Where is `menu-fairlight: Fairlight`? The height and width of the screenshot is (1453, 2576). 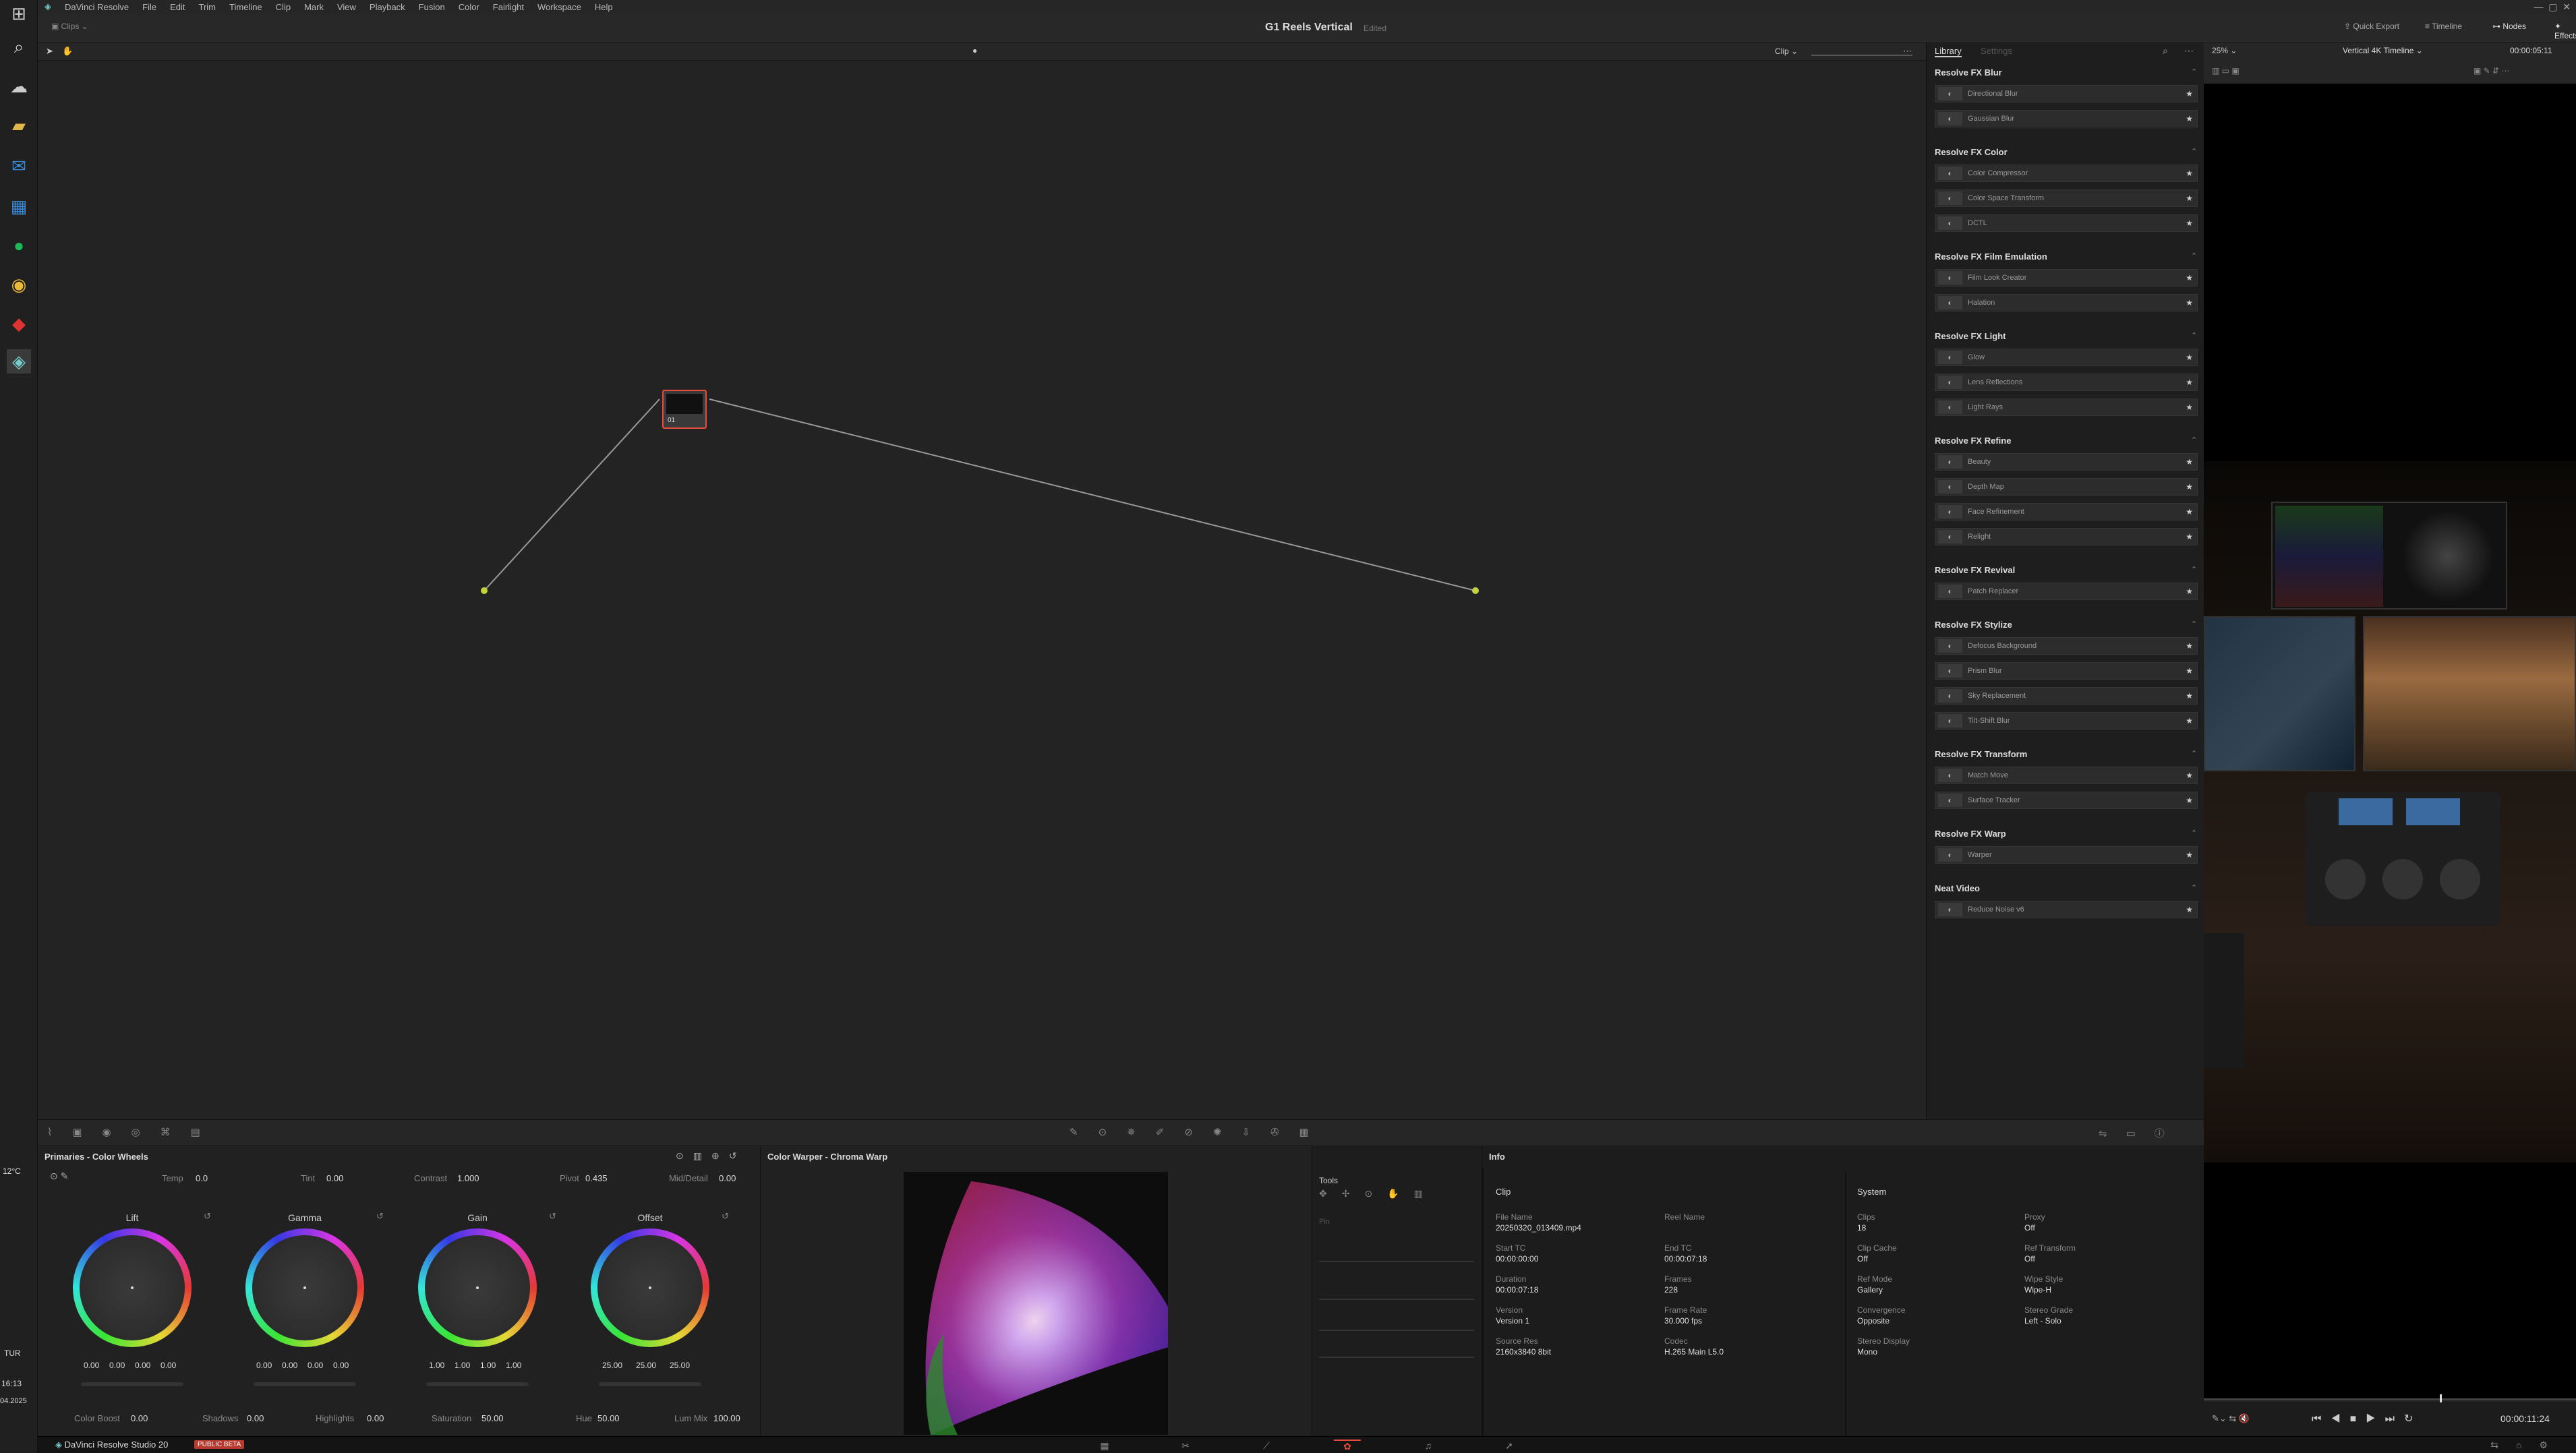
menu-fairlight: Fairlight is located at coordinates (508, 7).